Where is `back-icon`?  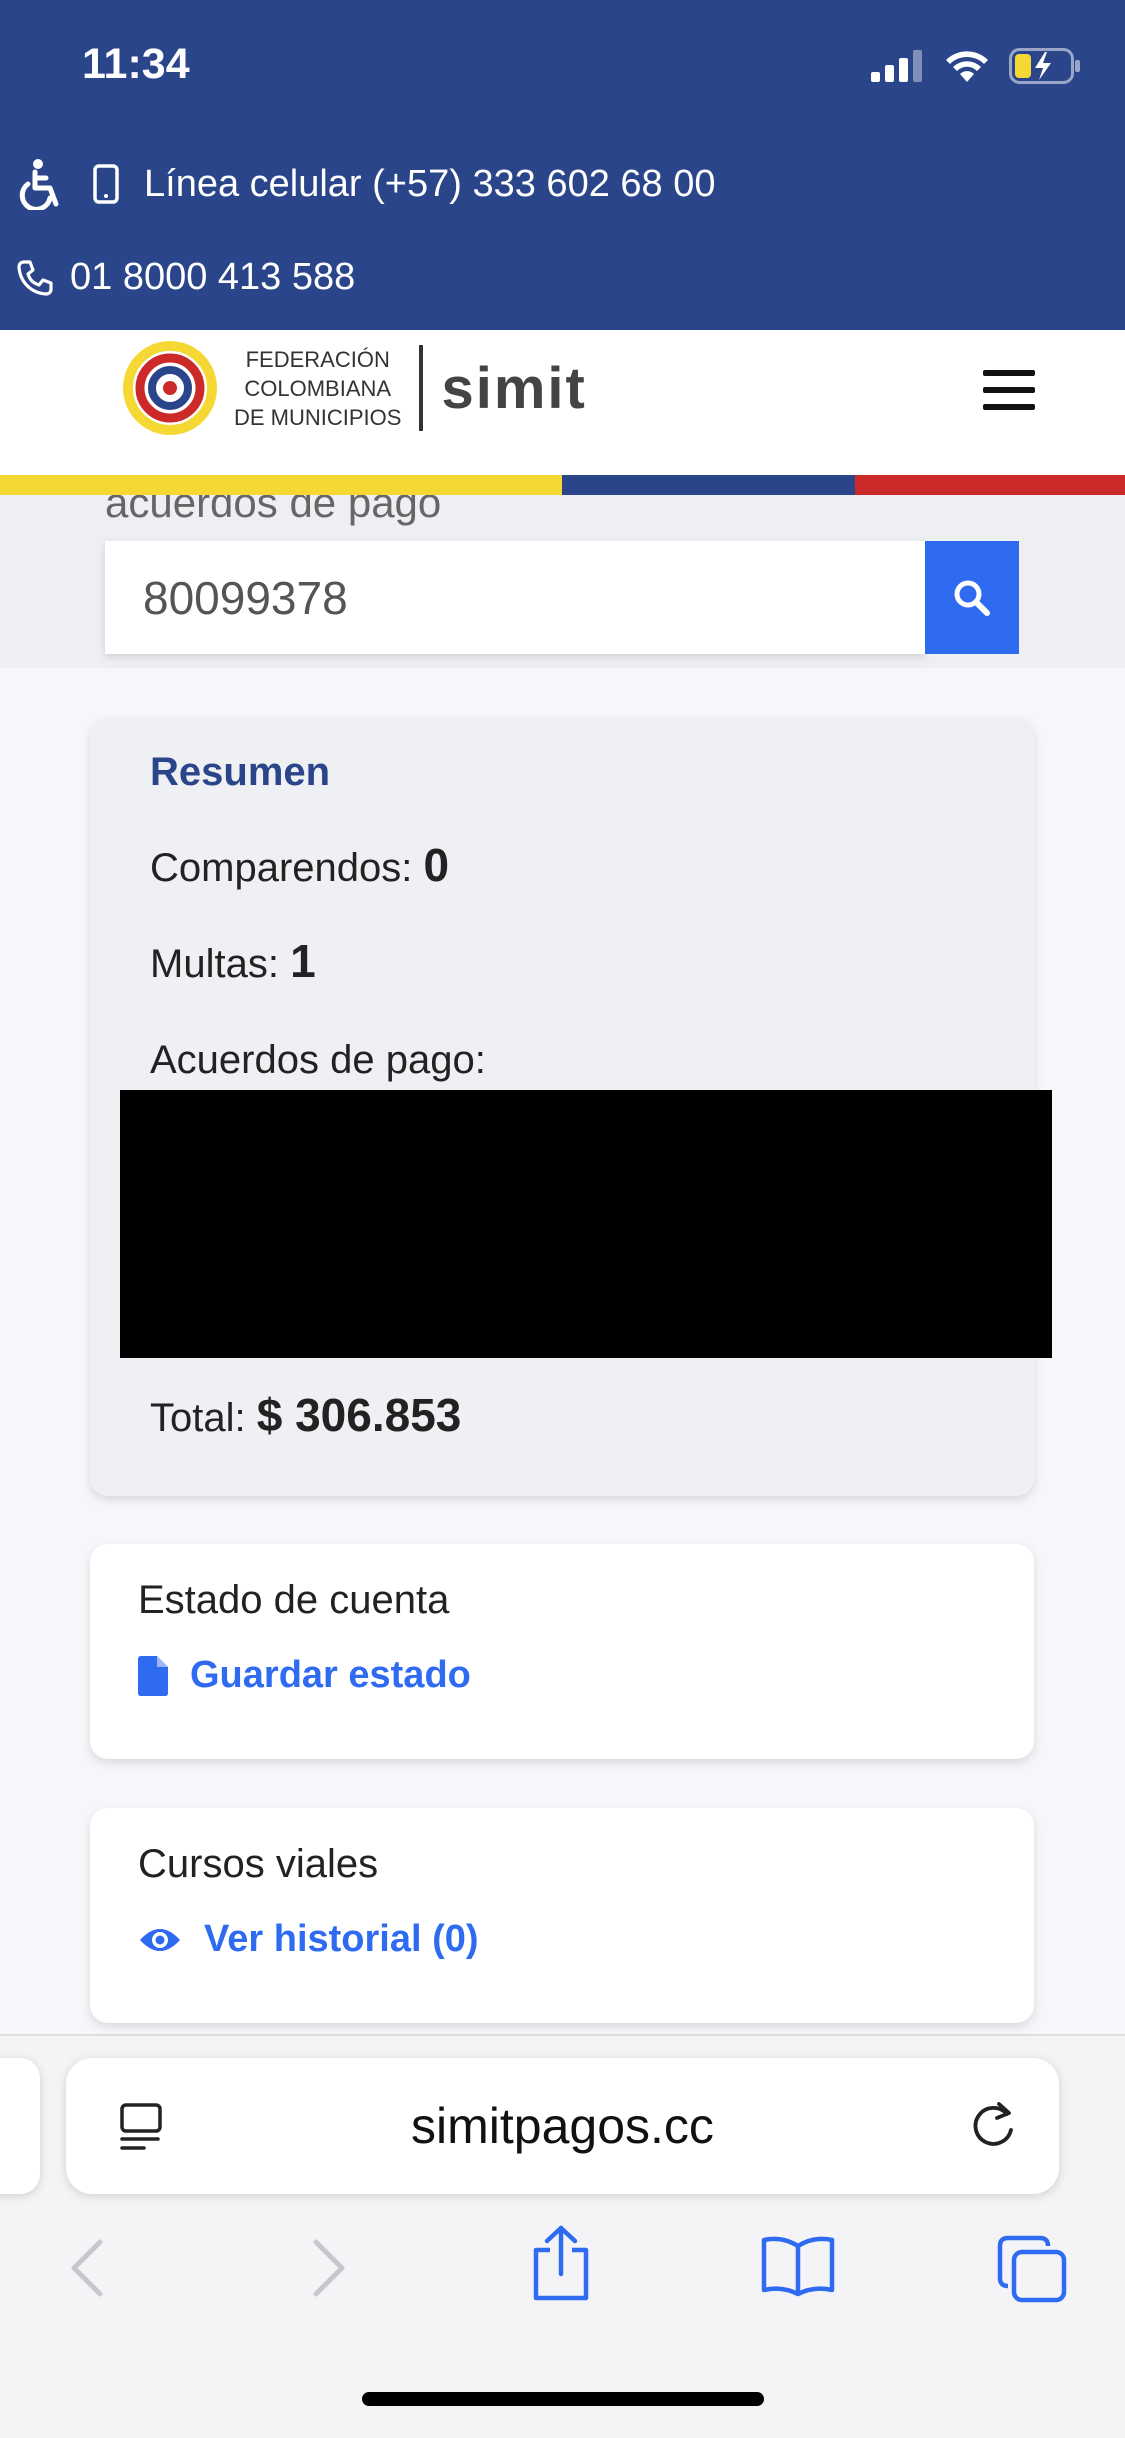 back-icon is located at coordinates (86, 2268).